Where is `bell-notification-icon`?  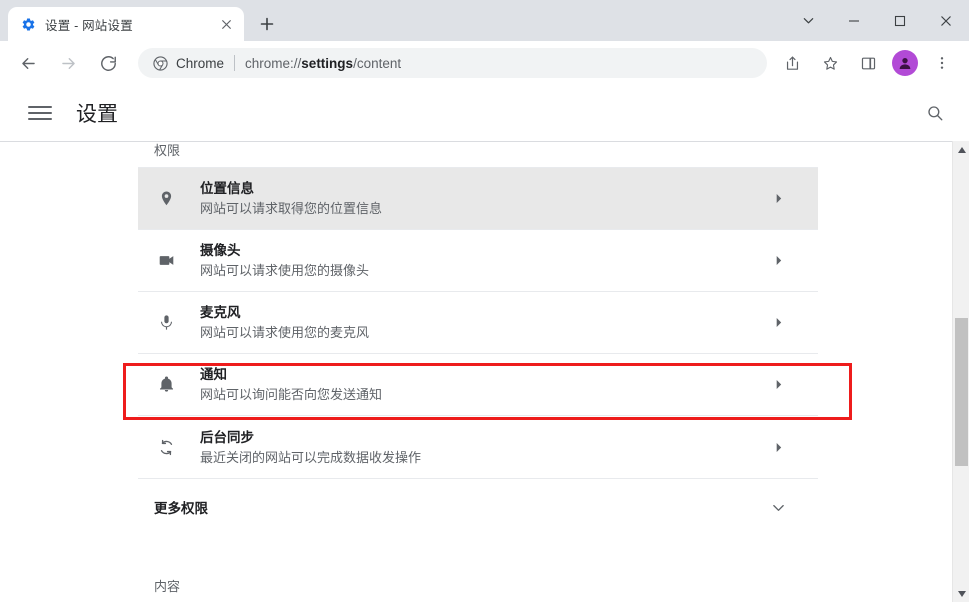
bell-notification-icon is located at coordinates (166, 385).